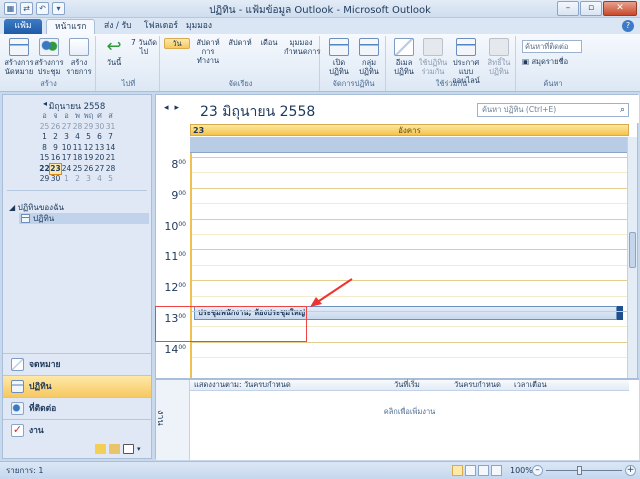 The width and height of the screenshot is (640, 479). I want to click on all-day-events-area, so click(409, 145).